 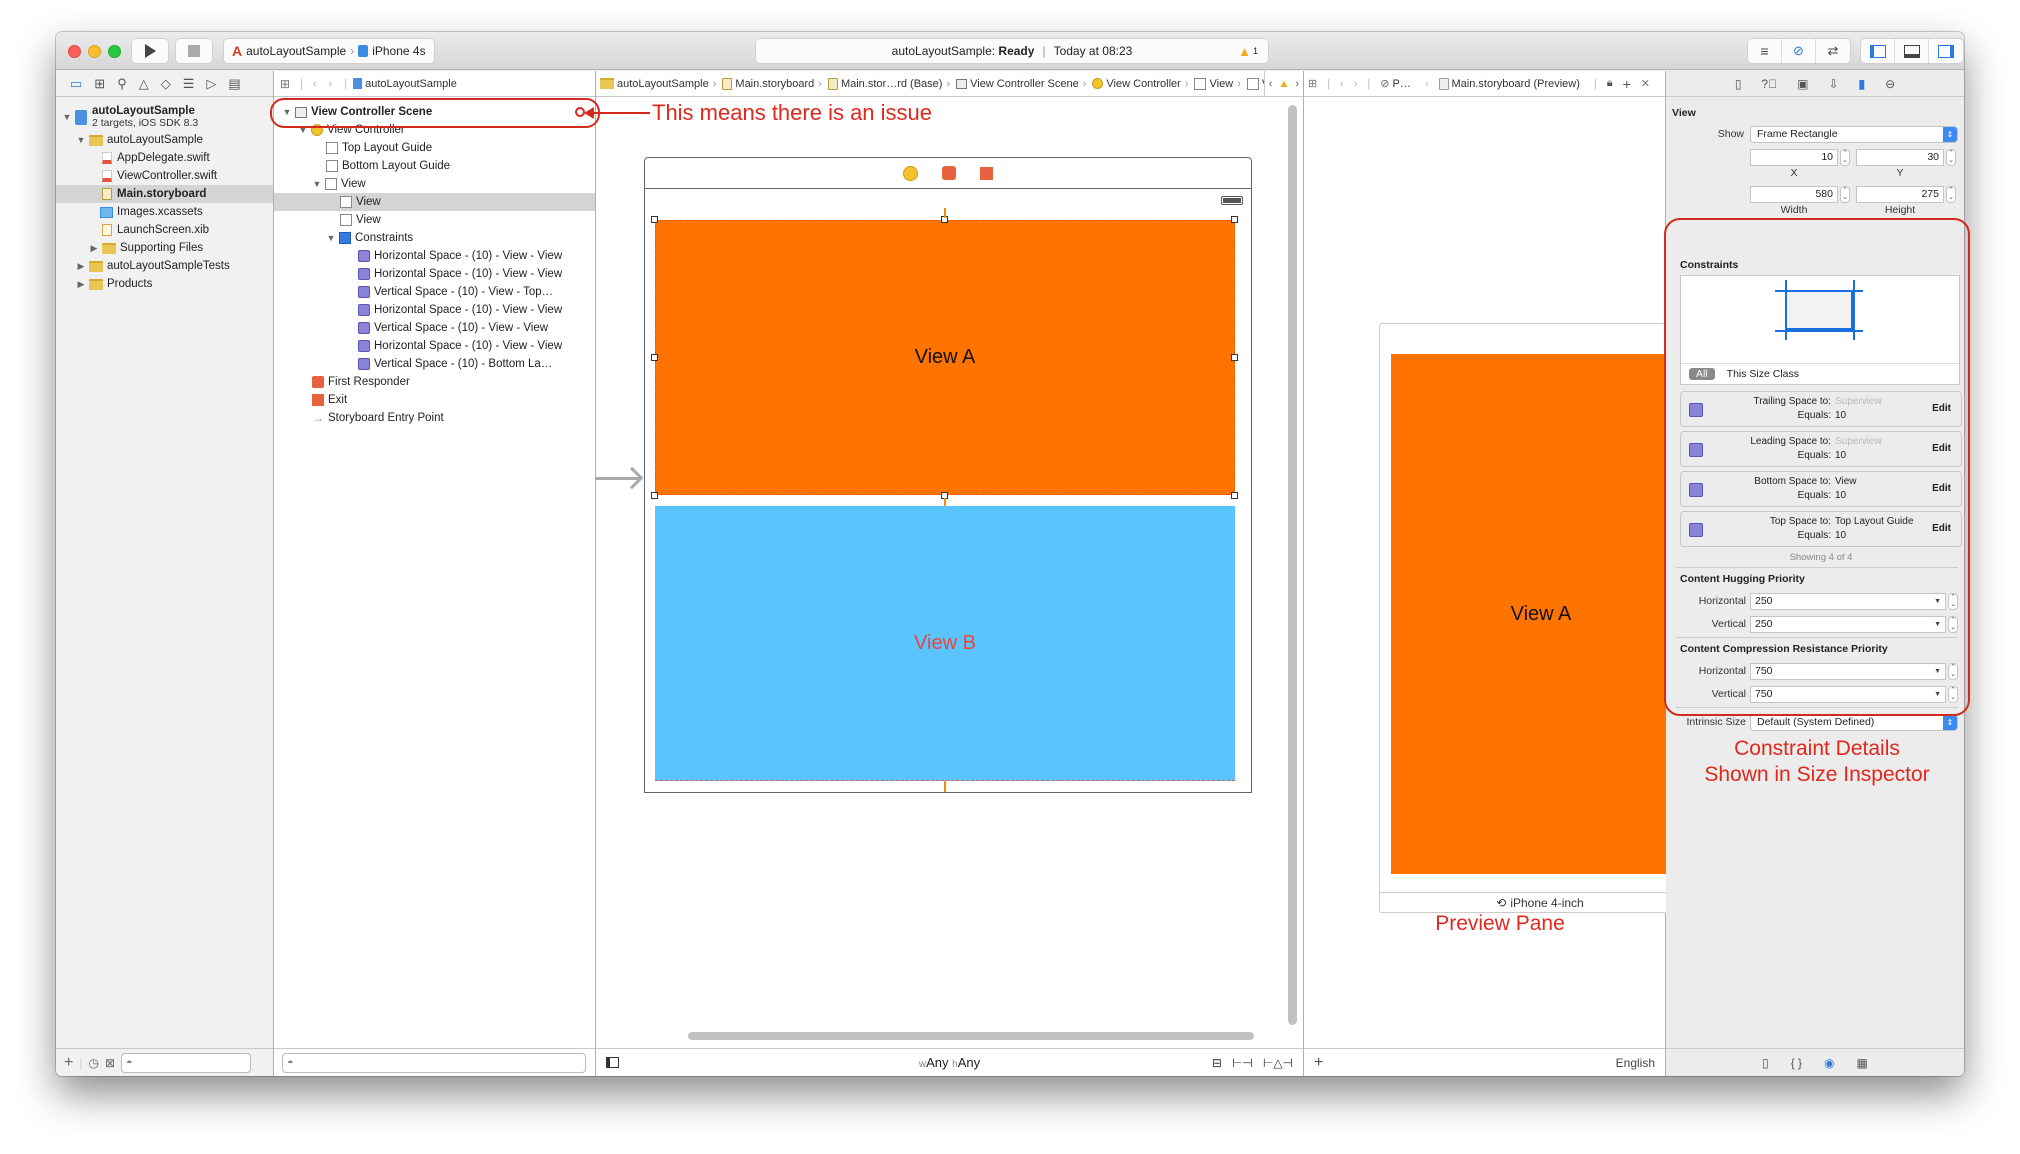 What do you see at coordinates (1862, 1063) in the screenshot?
I see `media-library-icon: ▦` at bounding box center [1862, 1063].